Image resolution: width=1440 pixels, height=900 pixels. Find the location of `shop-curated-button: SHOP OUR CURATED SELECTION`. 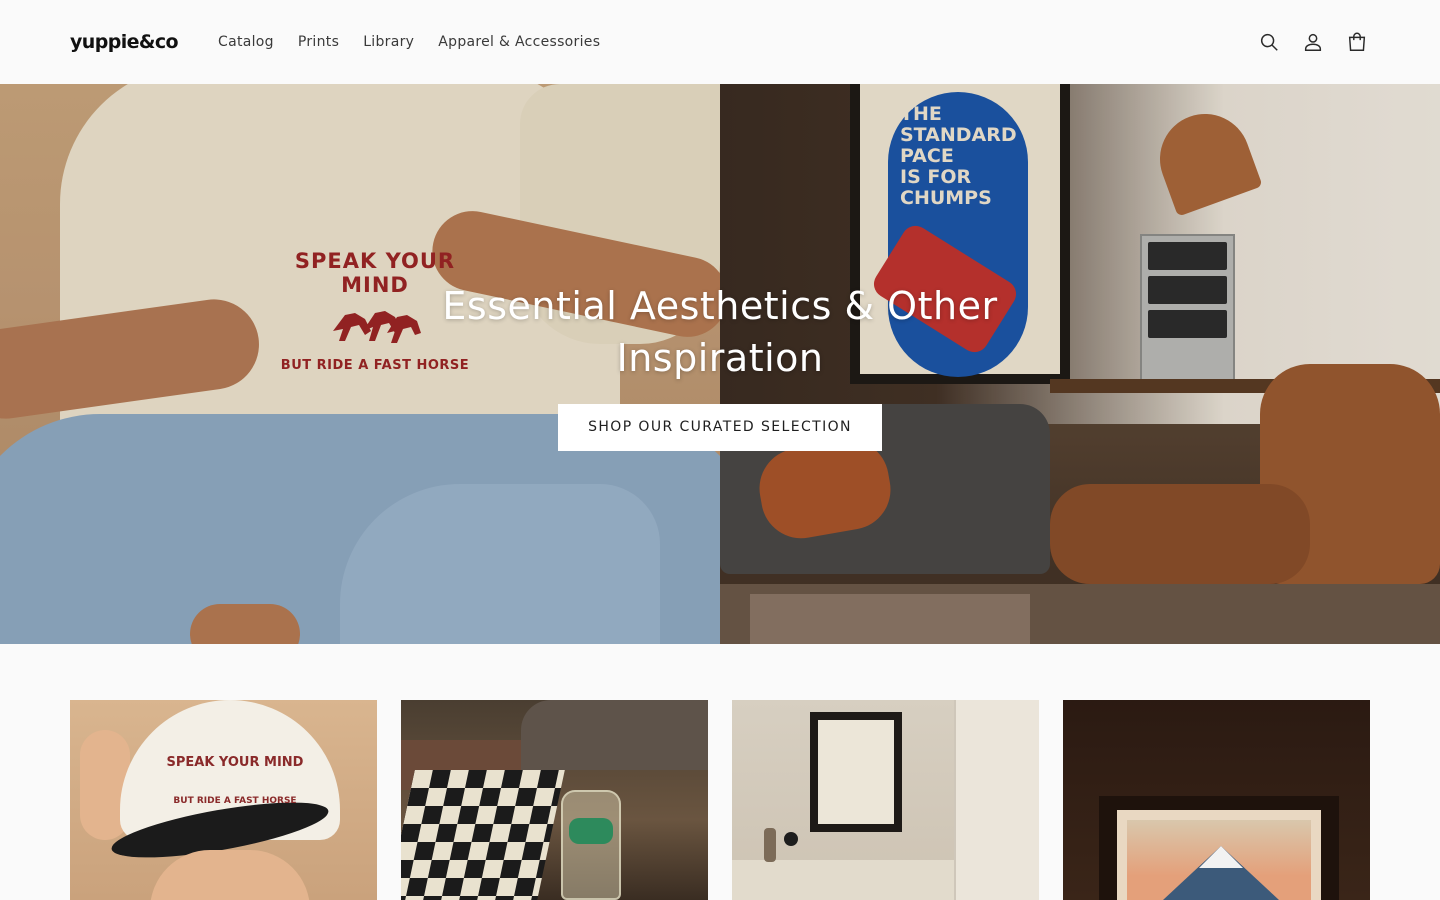

shop-curated-button: SHOP OUR CURATED SELECTION is located at coordinates (720, 427).